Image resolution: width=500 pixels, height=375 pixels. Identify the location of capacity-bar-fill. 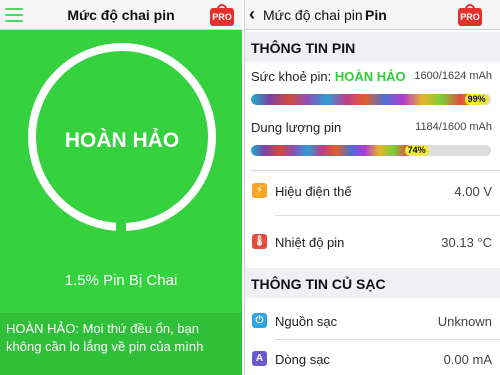
(340, 150).